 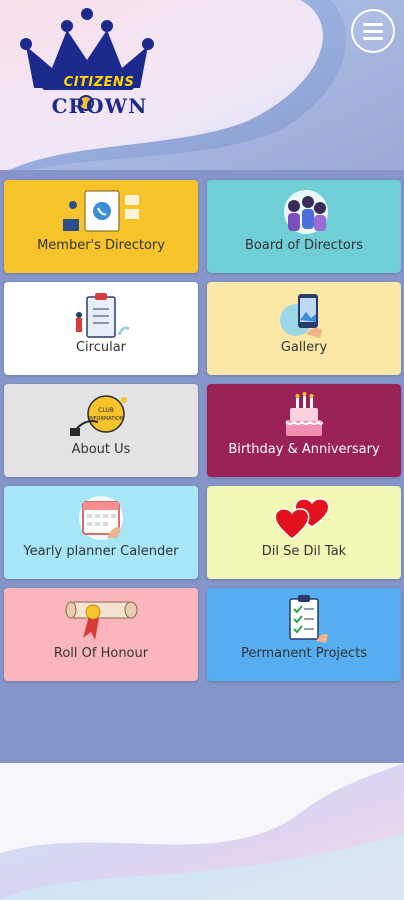 What do you see at coordinates (302, 519) in the screenshot?
I see `hearts-icon` at bounding box center [302, 519].